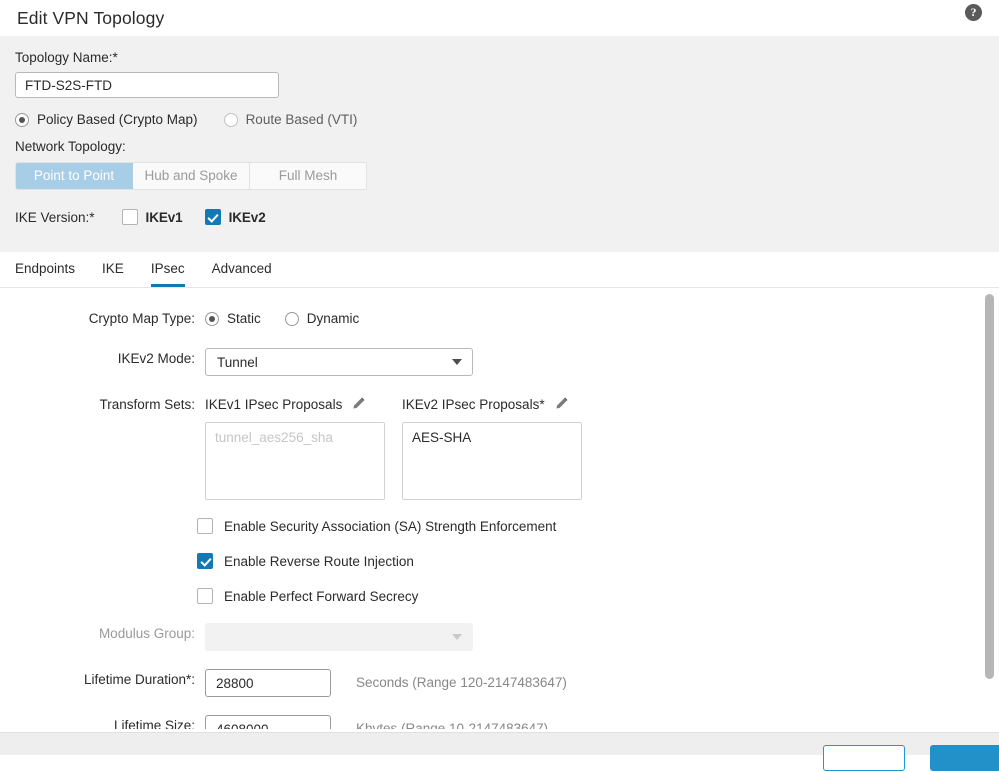 Image resolution: width=999 pixels, height=771 pixels. What do you see at coordinates (473, 404) in the screenshot?
I see `ikev2-proposals-label: IKEv2 IPsec Proposals*` at bounding box center [473, 404].